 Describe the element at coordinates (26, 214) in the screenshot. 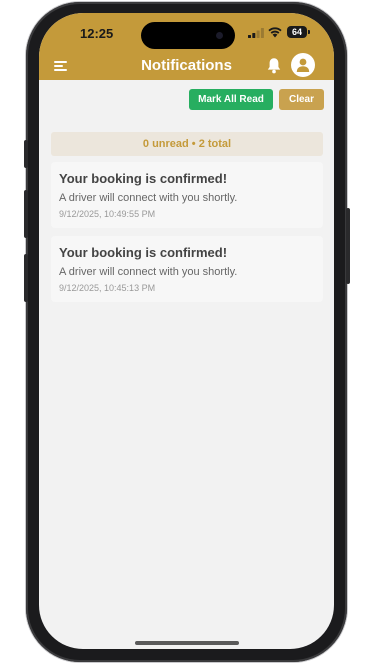

I see `volume-up-button` at that location.